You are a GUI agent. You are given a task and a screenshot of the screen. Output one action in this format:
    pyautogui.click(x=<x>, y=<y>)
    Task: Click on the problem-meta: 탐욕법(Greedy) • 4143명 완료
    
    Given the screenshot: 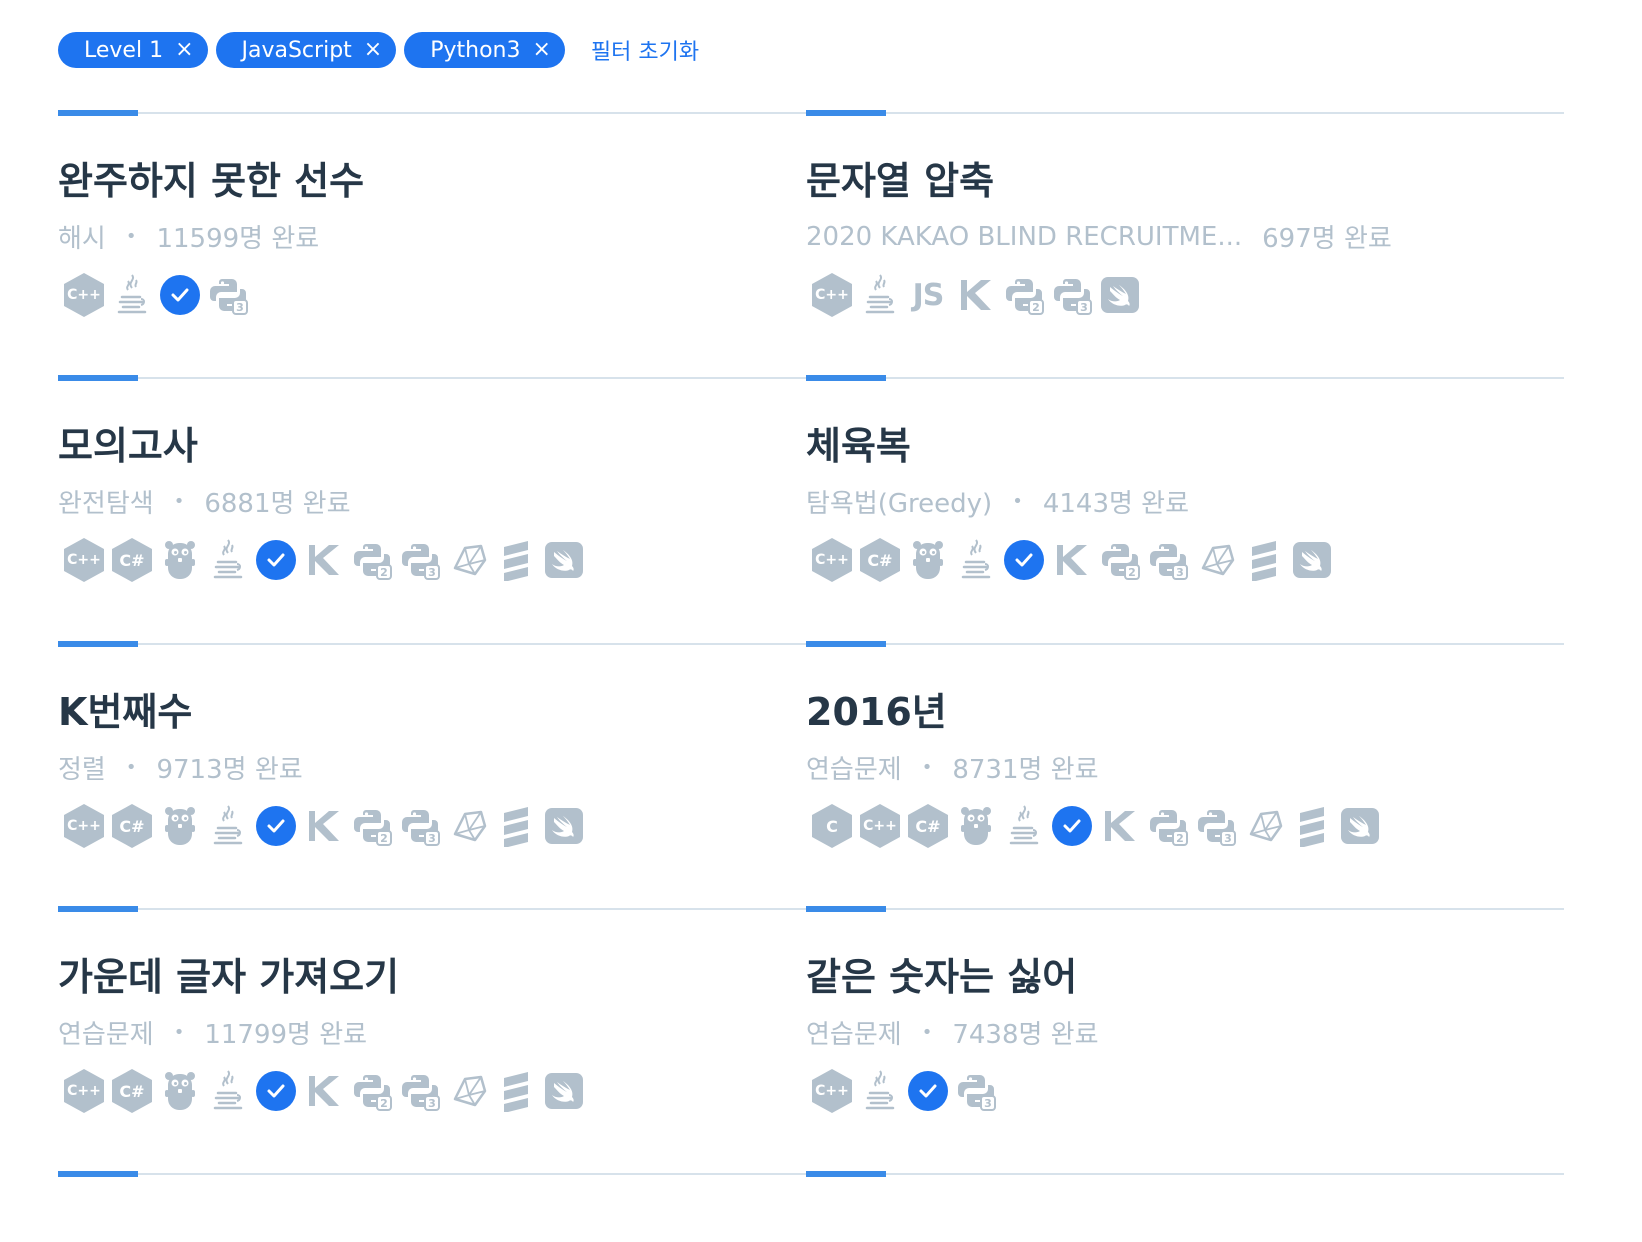 What is the action you would take?
    pyautogui.click(x=1176, y=501)
    